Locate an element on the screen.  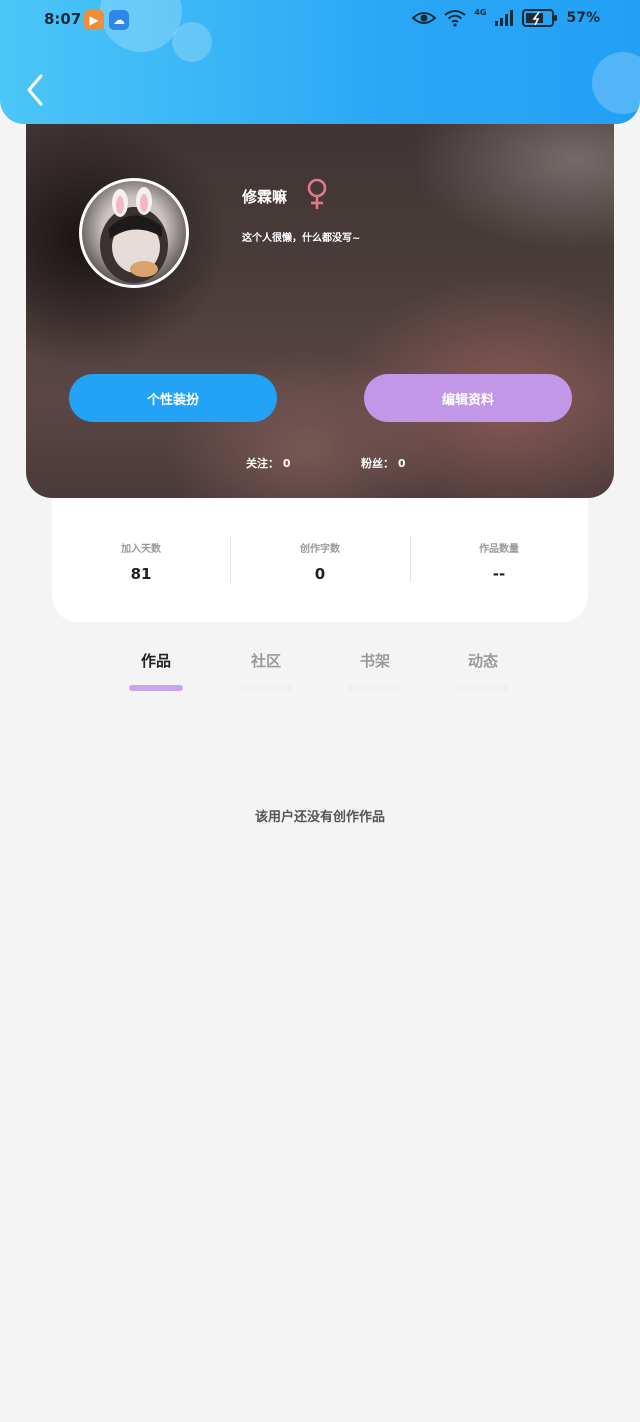
stats-card: 加入天数 81 创作字数 0 作品数量 -- is located at coordinates (320, 560).